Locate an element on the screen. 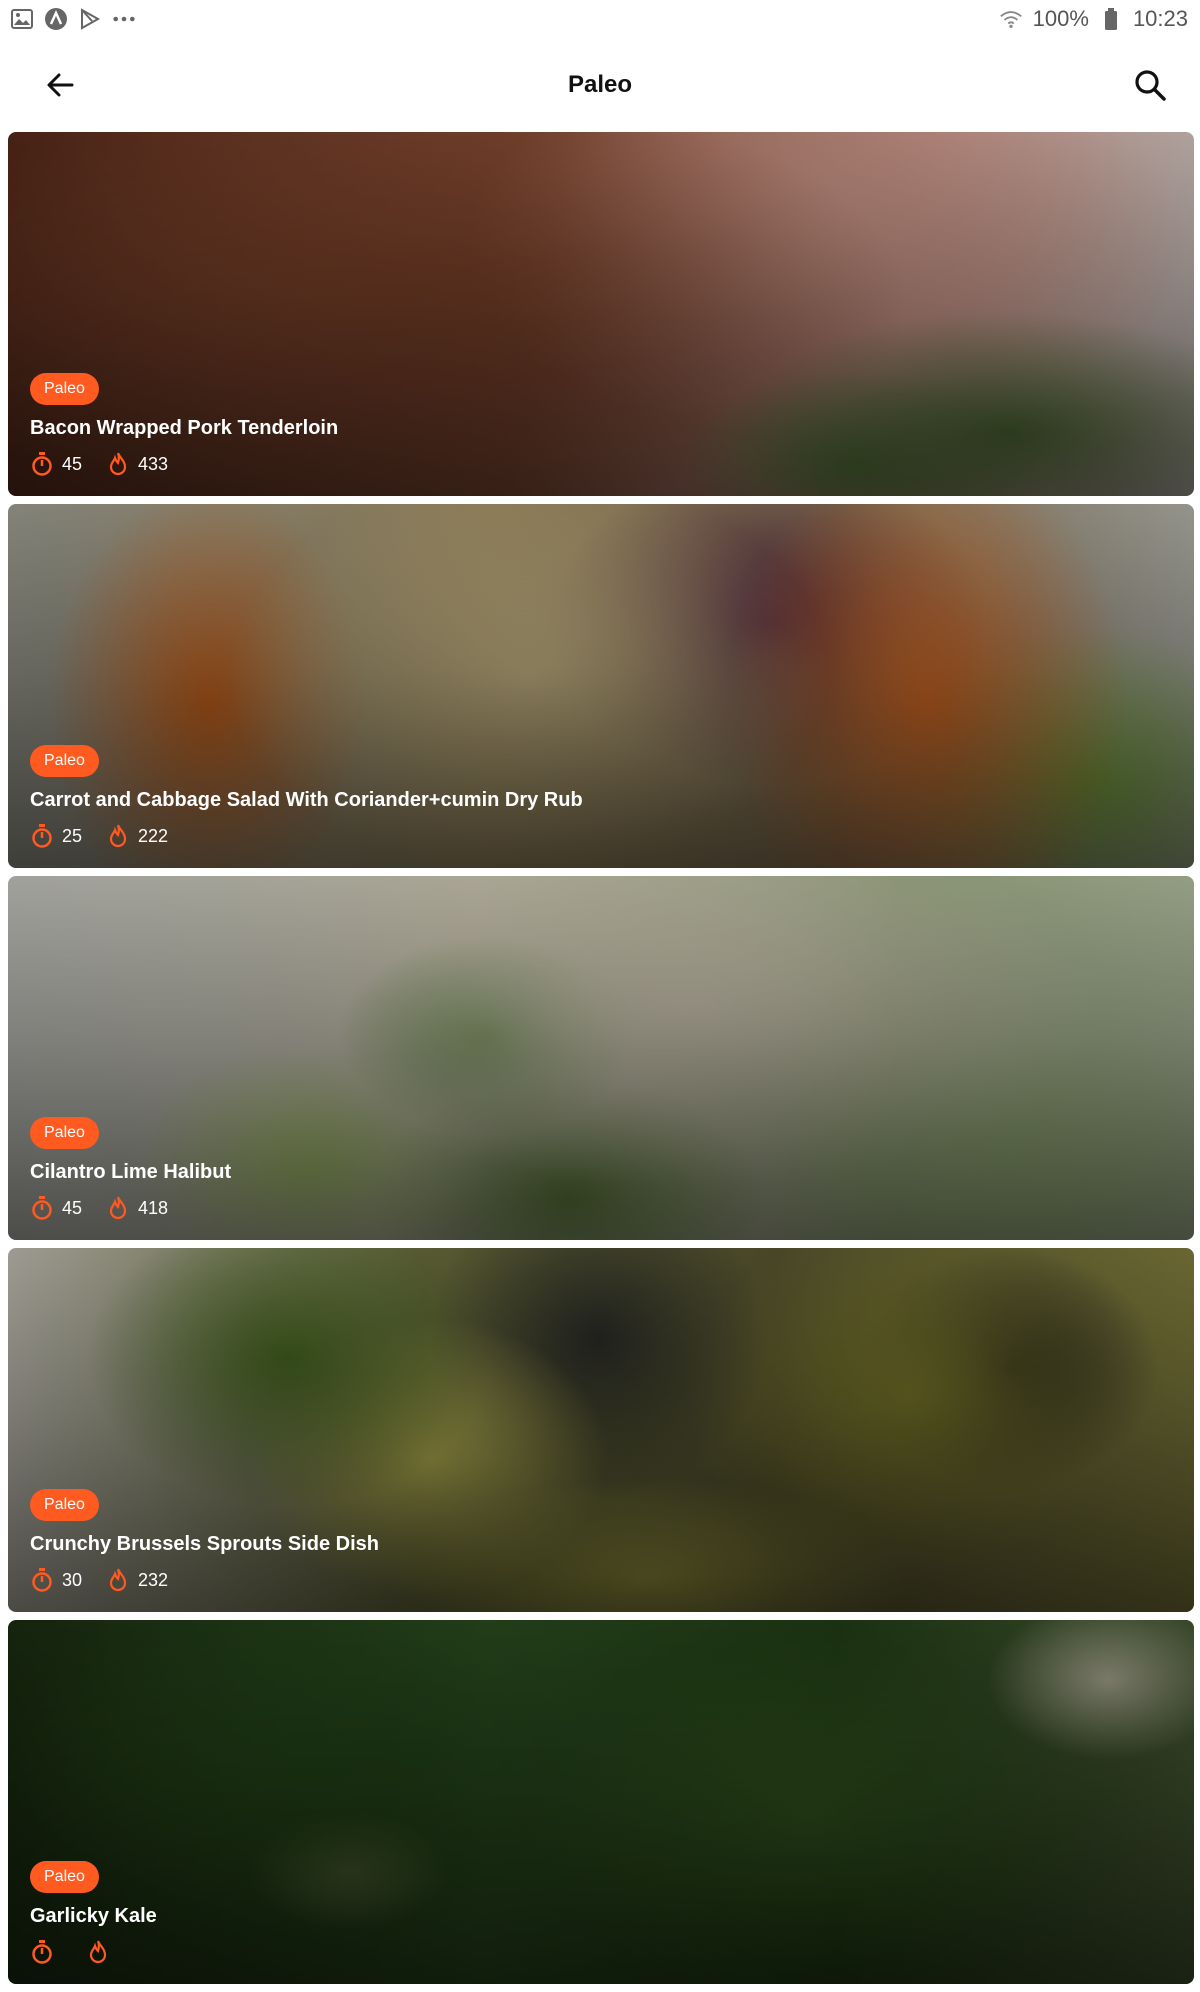  image-icon is located at coordinates (22, 19).